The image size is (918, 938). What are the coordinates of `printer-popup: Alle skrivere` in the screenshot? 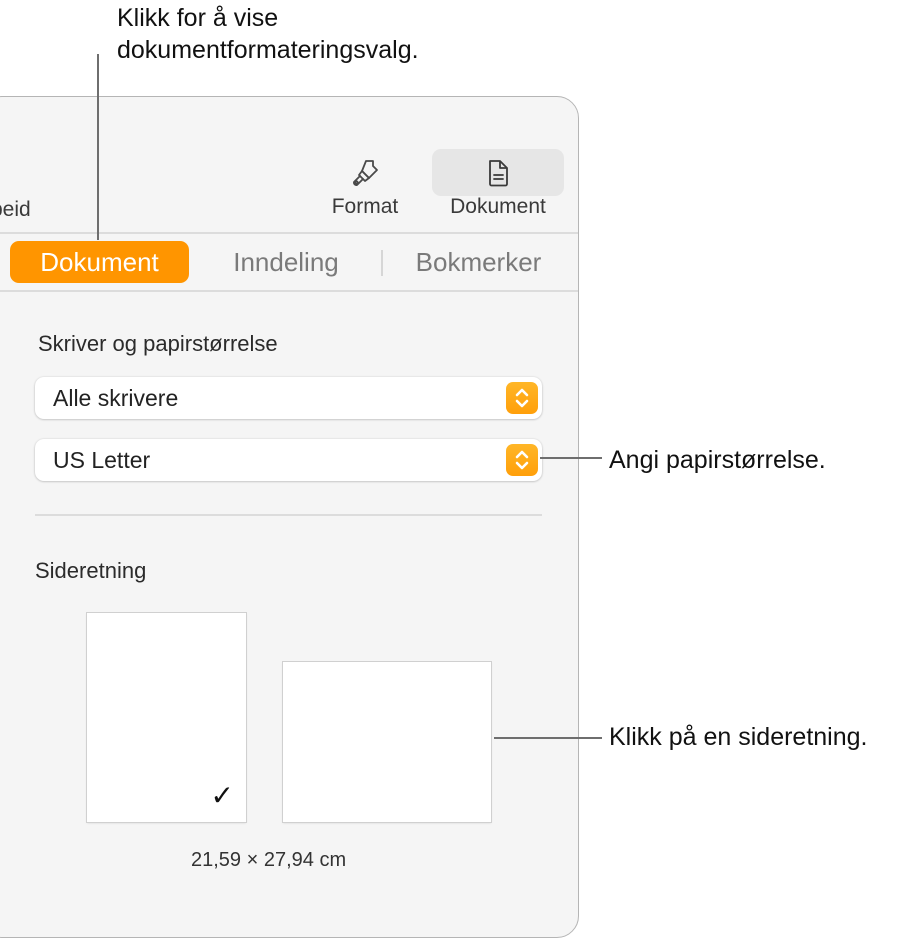 It's located at (288, 398).